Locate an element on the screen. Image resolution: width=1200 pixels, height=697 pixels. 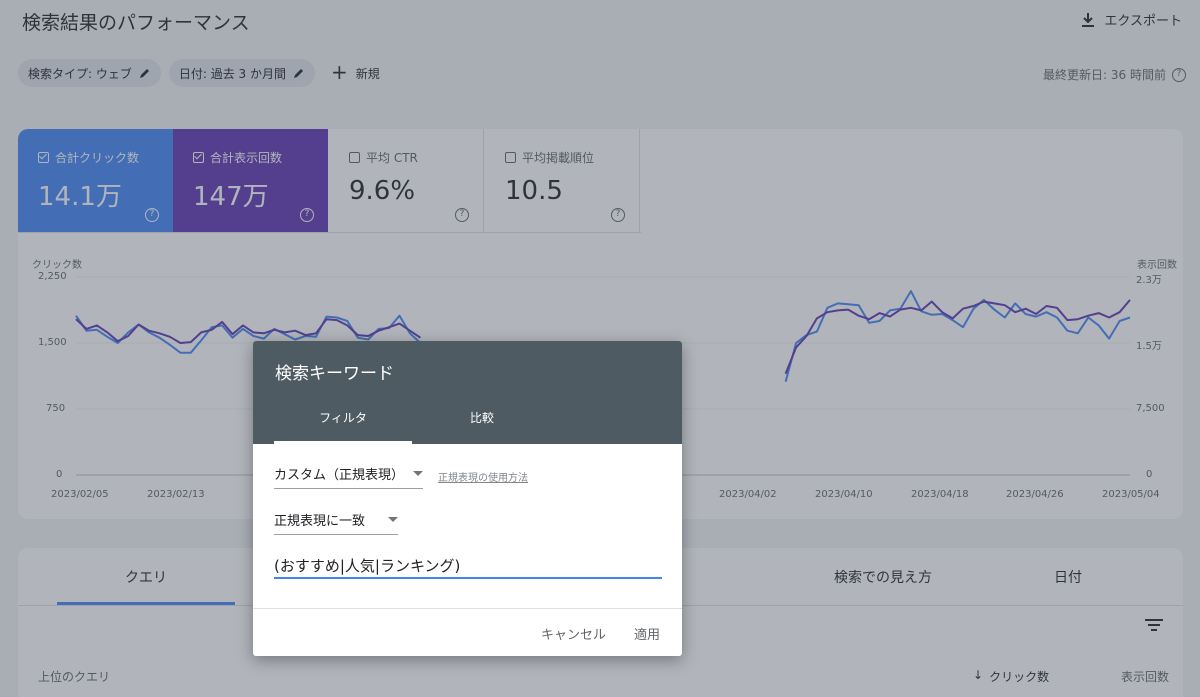
regex-input is located at coordinates (468, 566).